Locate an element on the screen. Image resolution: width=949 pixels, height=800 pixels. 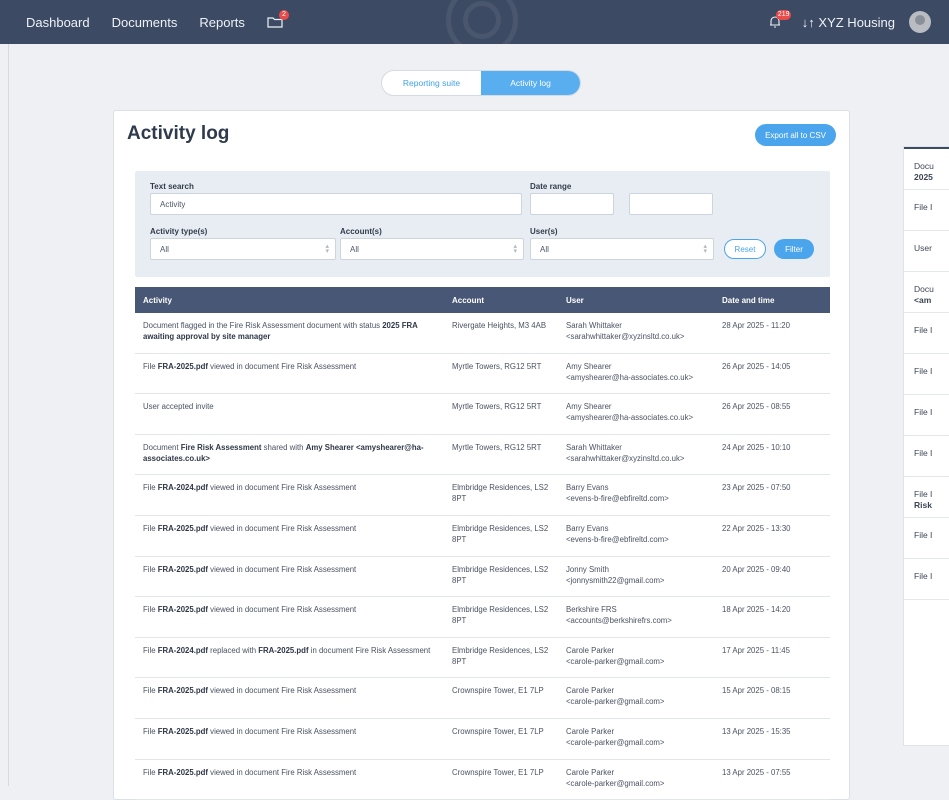
export-csv-button: Export all to CSV is located at coordinates (795, 135).